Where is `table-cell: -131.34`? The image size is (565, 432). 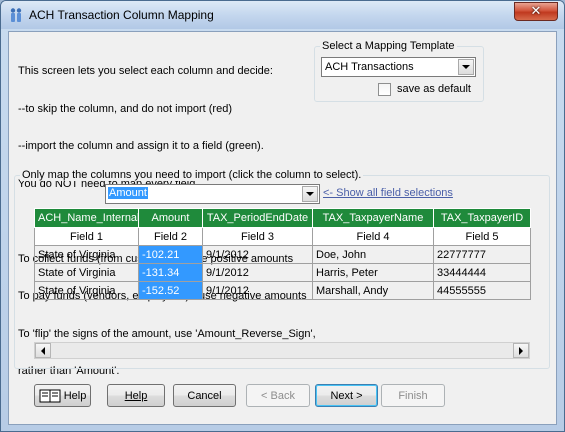 table-cell: -131.34 is located at coordinates (170, 272).